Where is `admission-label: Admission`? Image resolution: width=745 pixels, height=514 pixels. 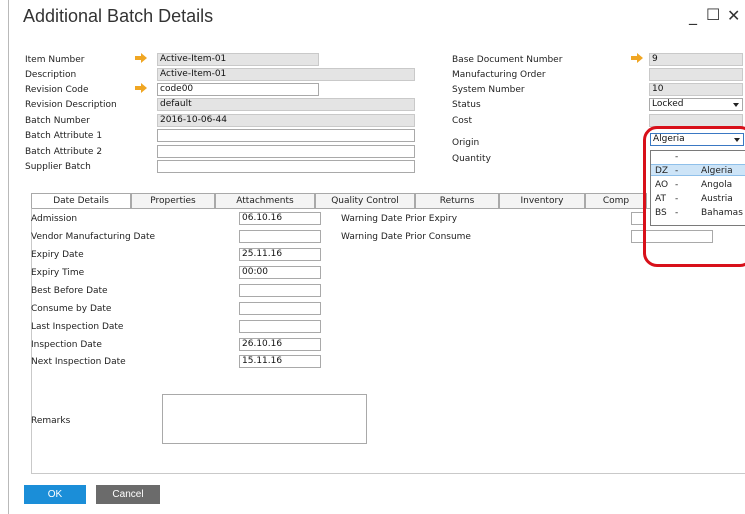 admission-label: Admission is located at coordinates (54, 219).